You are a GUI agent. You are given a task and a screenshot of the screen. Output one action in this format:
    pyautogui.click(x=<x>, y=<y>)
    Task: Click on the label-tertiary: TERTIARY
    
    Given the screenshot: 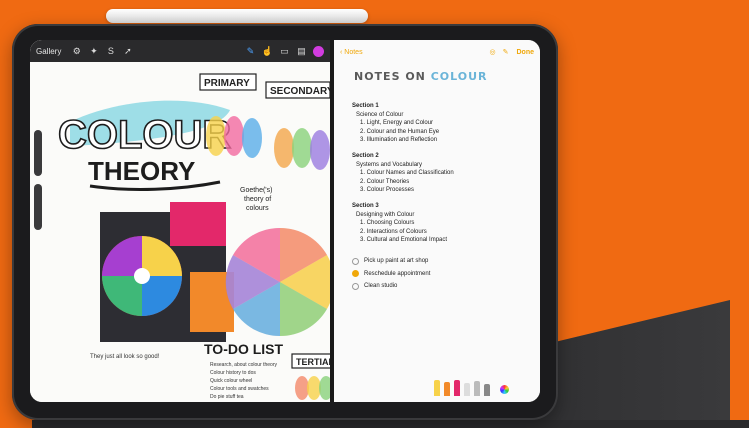 What is the action you would take?
    pyautogui.click(x=313, y=362)
    